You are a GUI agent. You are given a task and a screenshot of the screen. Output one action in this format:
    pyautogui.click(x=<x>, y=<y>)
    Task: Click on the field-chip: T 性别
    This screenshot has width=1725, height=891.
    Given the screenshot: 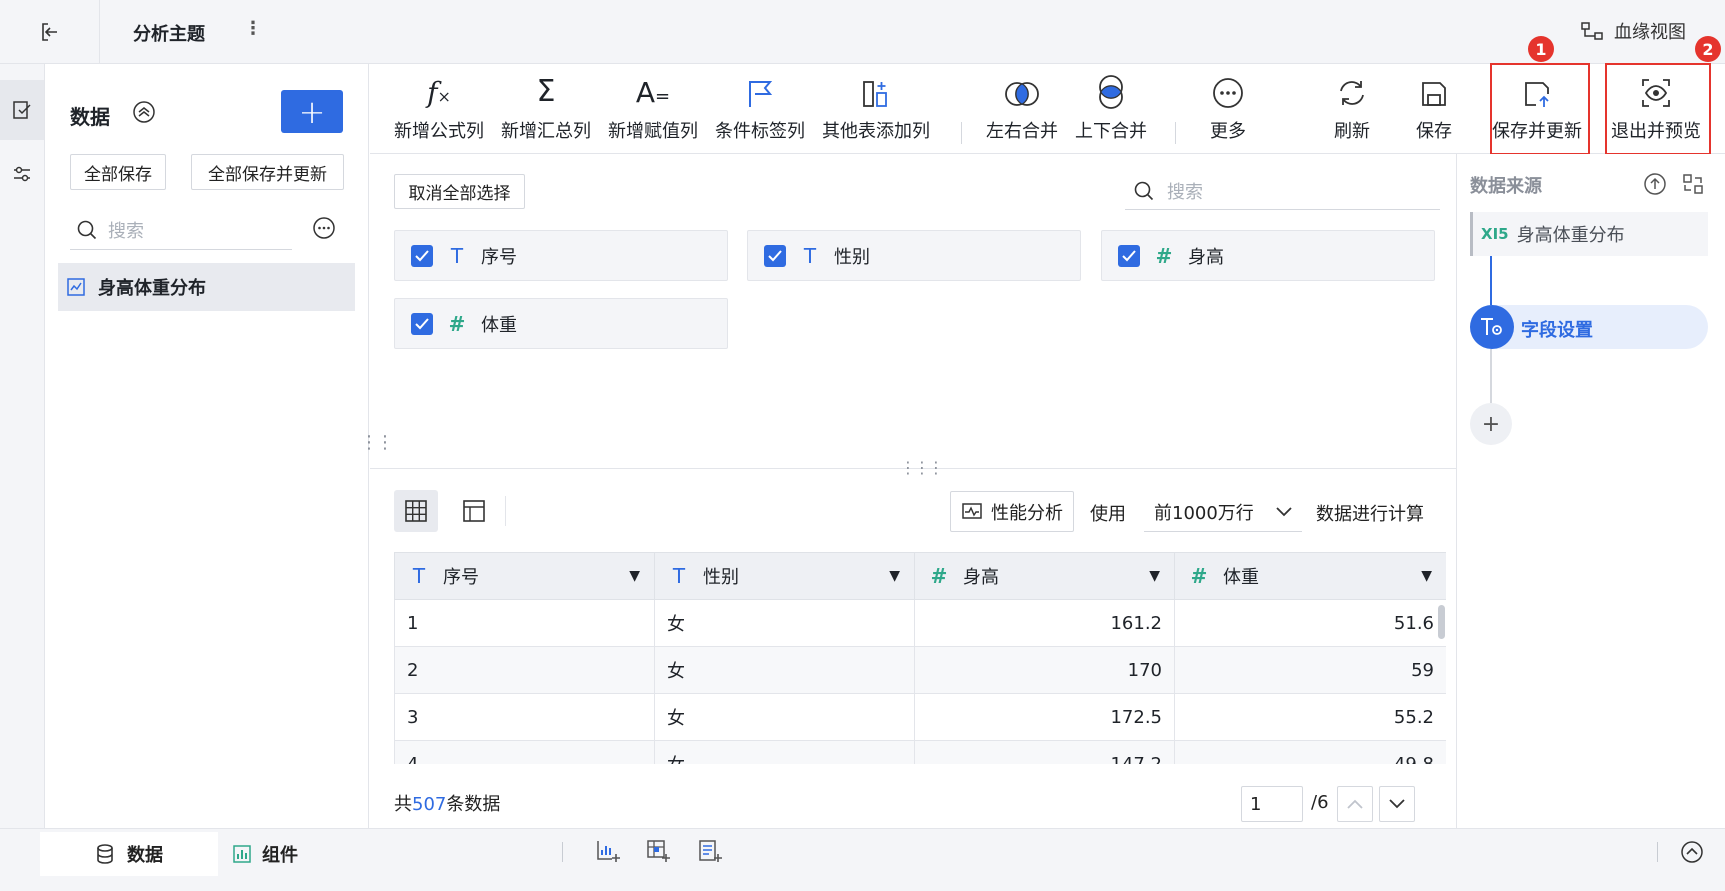 What is the action you would take?
    pyautogui.click(x=914, y=255)
    